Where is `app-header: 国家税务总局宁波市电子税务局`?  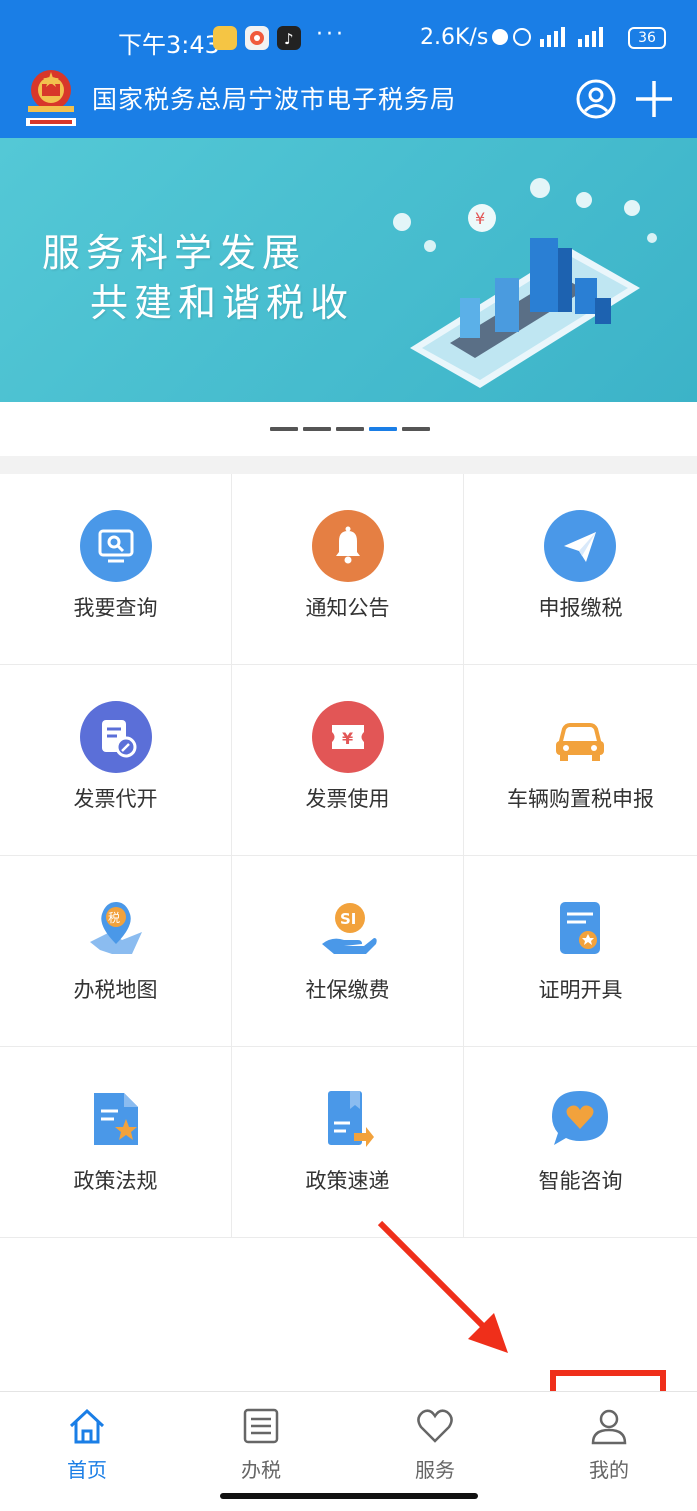 app-header: 国家税务总局宁波市电子税务局 is located at coordinates (348, 99).